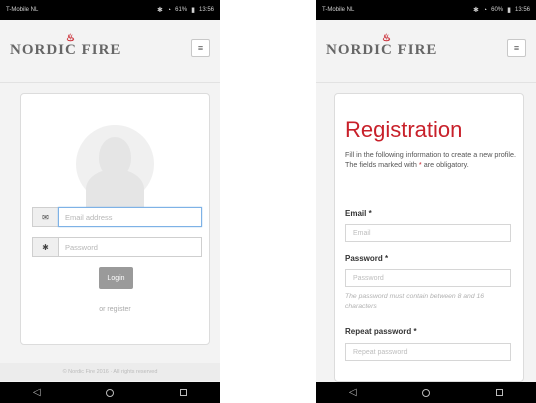  What do you see at coordinates (115, 189) in the screenshot?
I see `avatar-body-shape` at bounding box center [115, 189].